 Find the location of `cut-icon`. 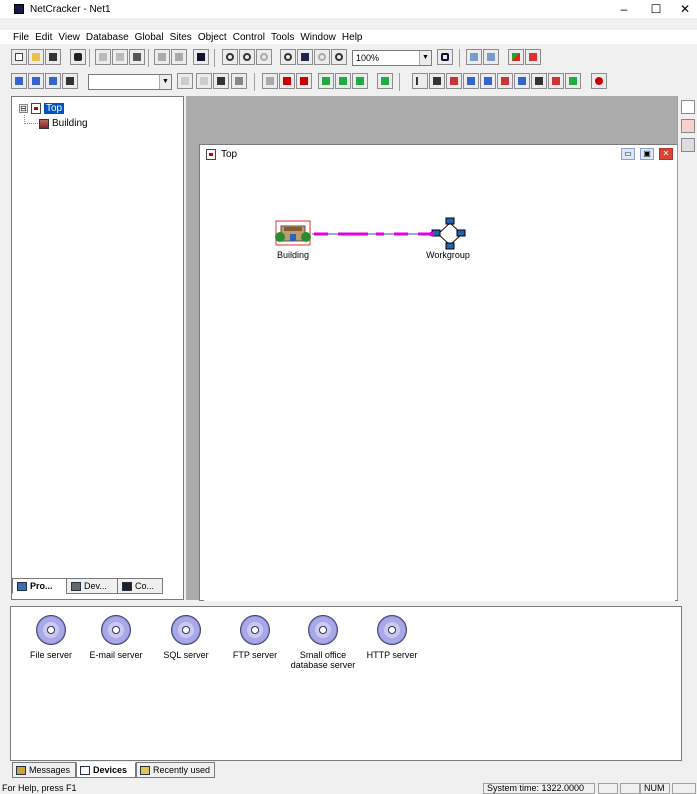

cut-icon is located at coordinates (103, 57).